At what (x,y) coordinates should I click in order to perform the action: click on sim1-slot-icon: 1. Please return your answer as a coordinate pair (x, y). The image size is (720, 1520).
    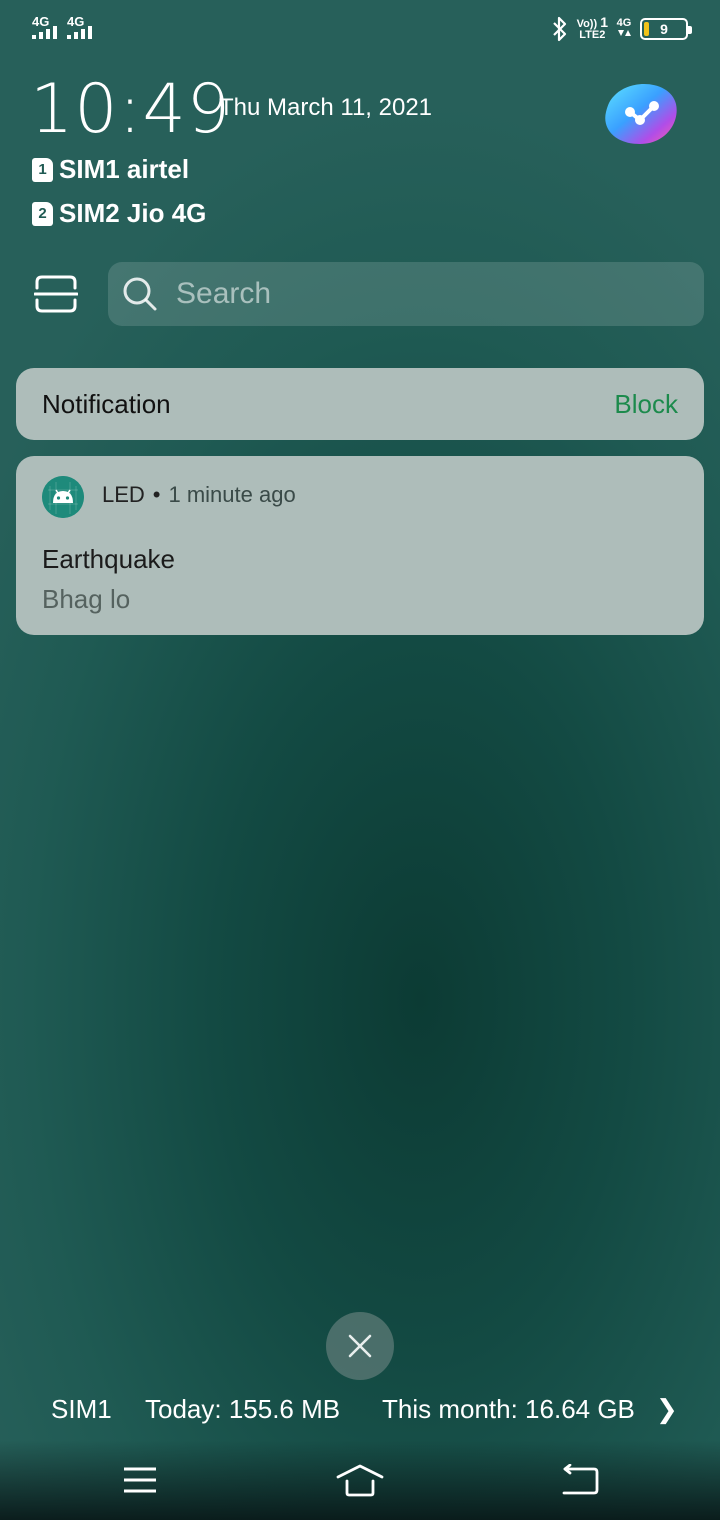
    Looking at the image, I should click on (42, 169).